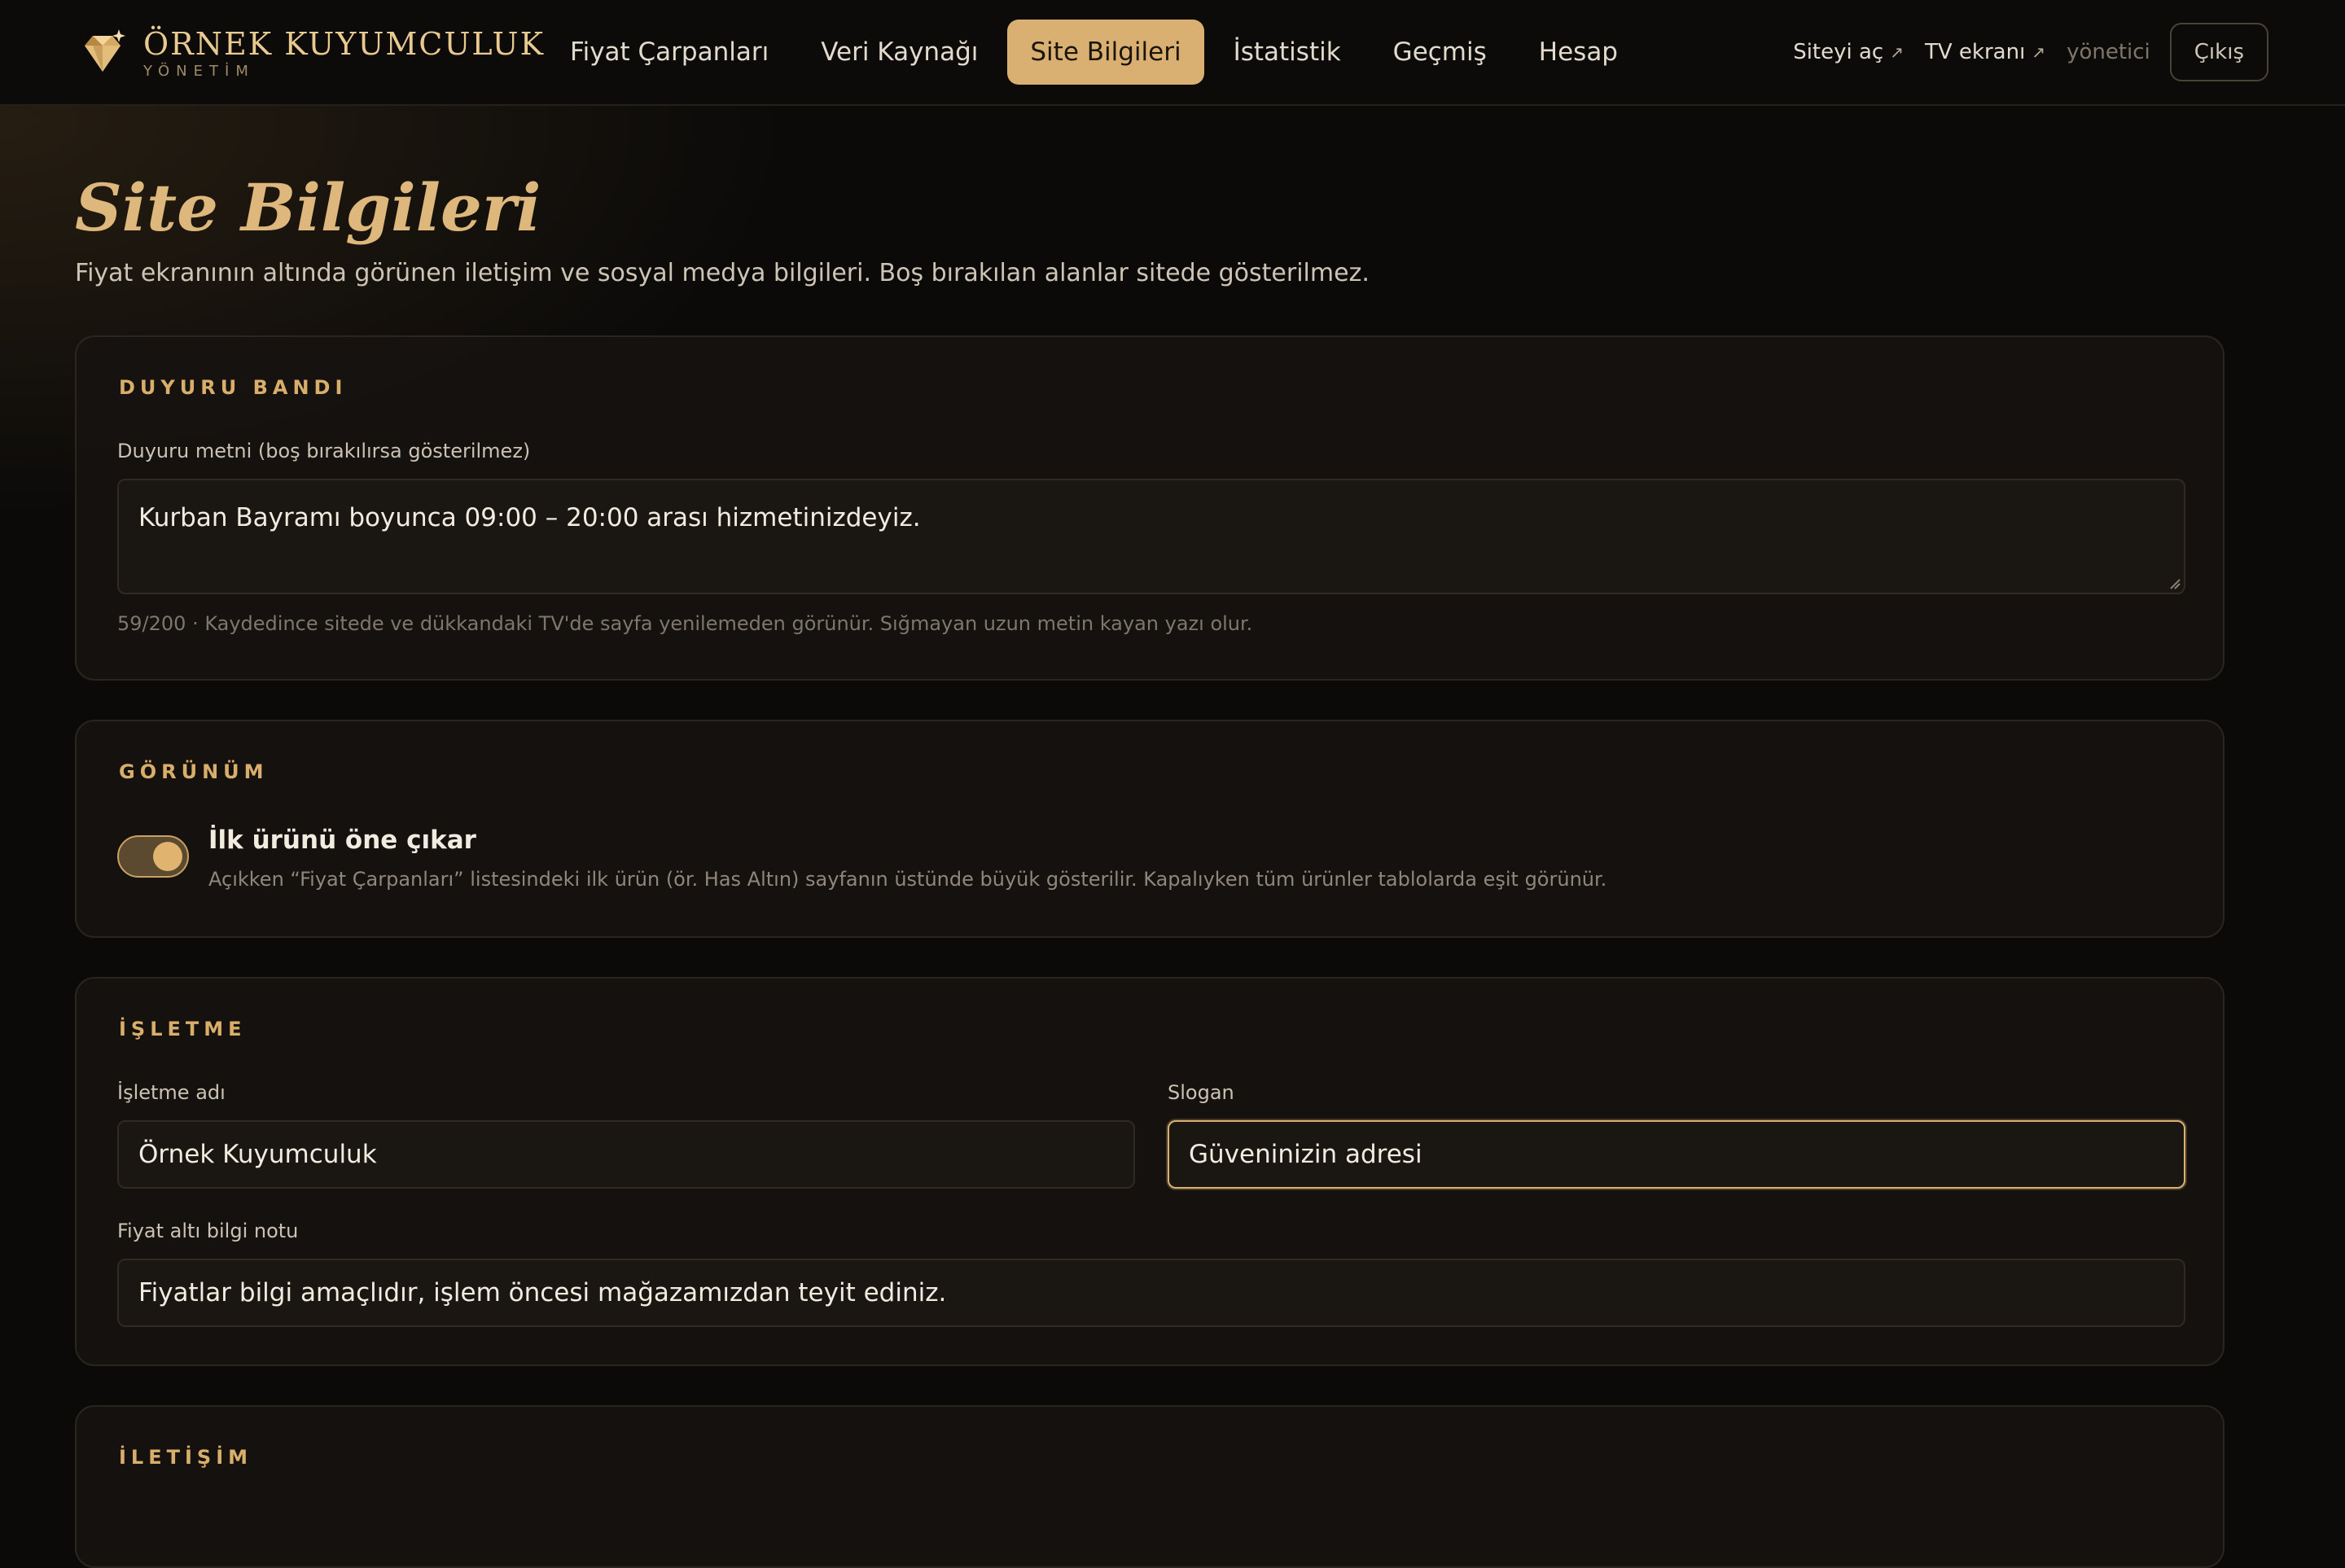  I want to click on nav-site-bilgileri: Site Bilgileri, so click(1106, 52).